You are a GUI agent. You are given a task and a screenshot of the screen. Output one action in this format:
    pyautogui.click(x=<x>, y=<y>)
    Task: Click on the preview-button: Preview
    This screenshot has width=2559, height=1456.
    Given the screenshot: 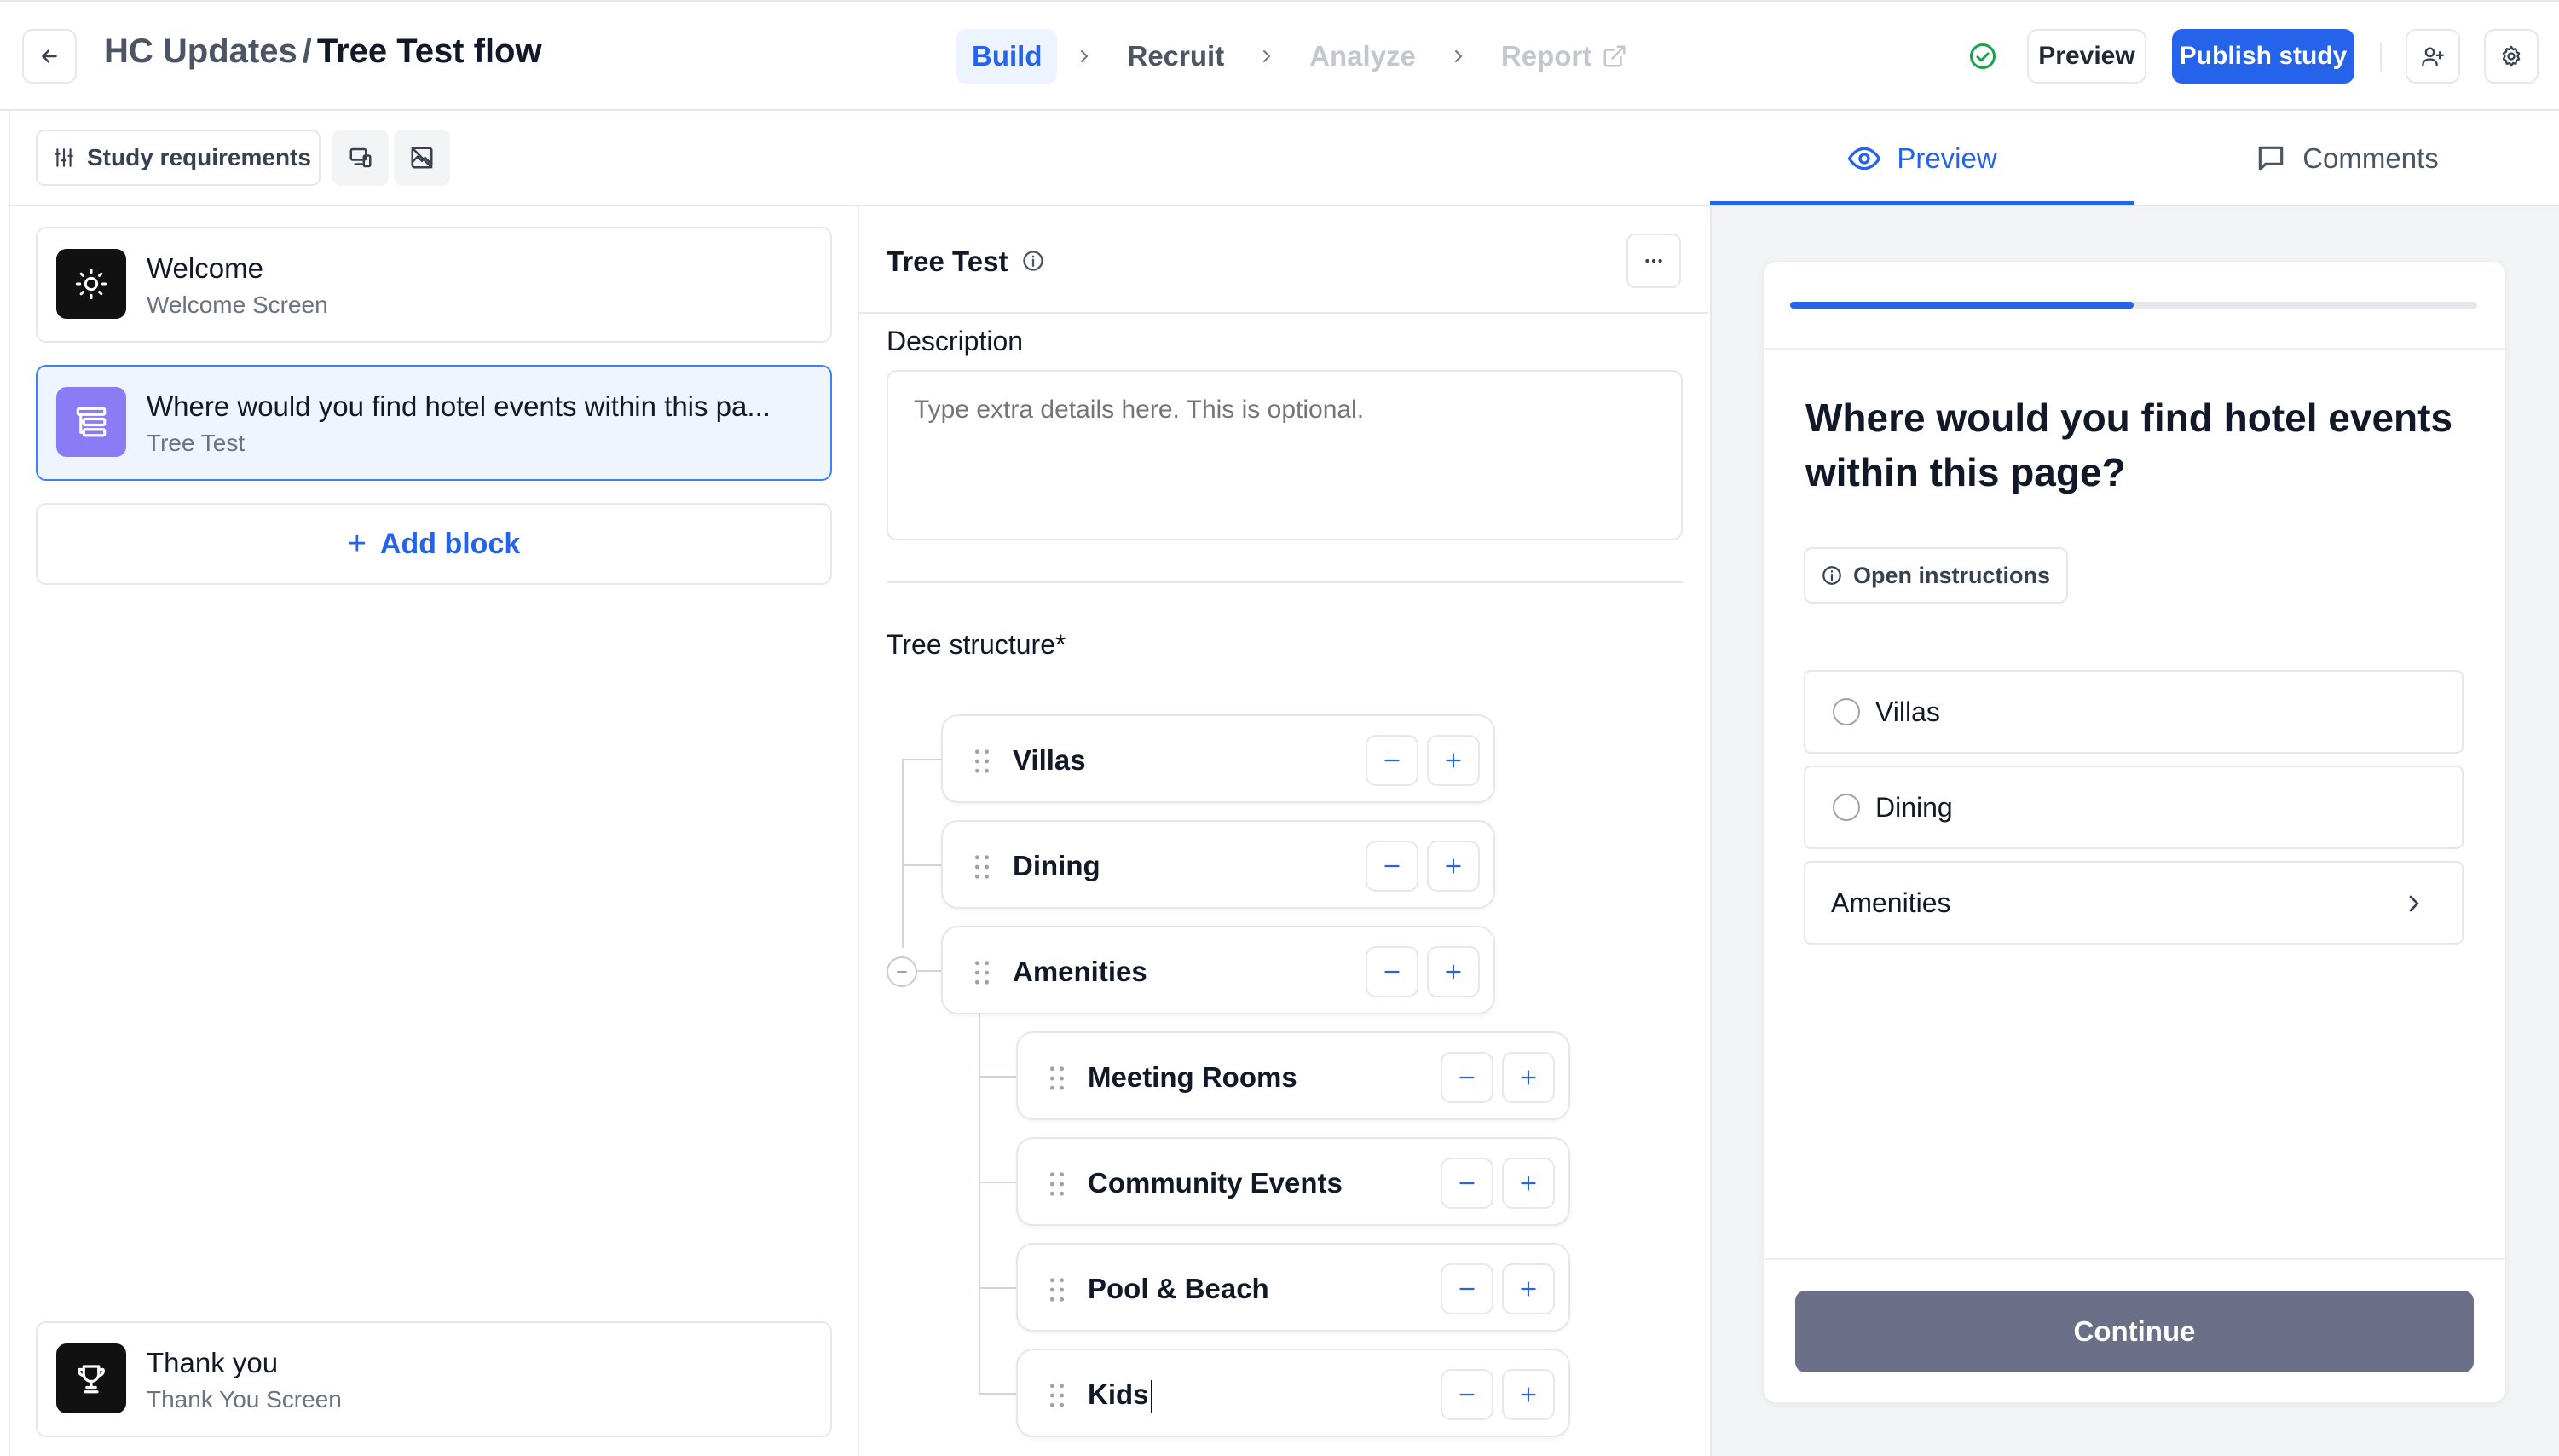 What is the action you would take?
    pyautogui.click(x=2086, y=56)
    